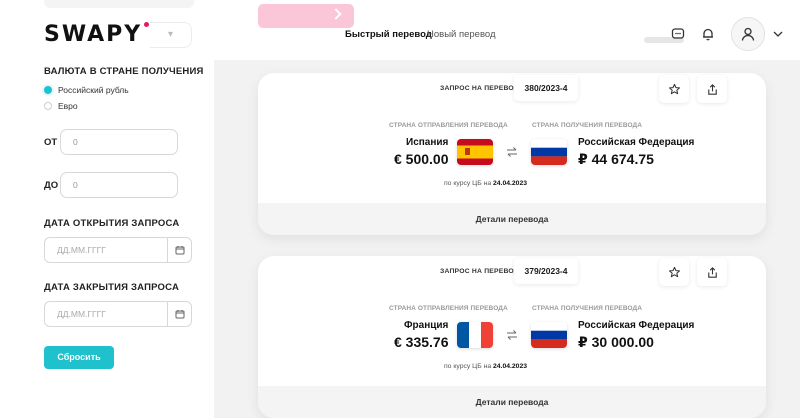 The image size is (800, 418). Describe the element at coordinates (616, 159) in the screenshot. I see `receiver-amount: ₽ 44 674.75` at that location.